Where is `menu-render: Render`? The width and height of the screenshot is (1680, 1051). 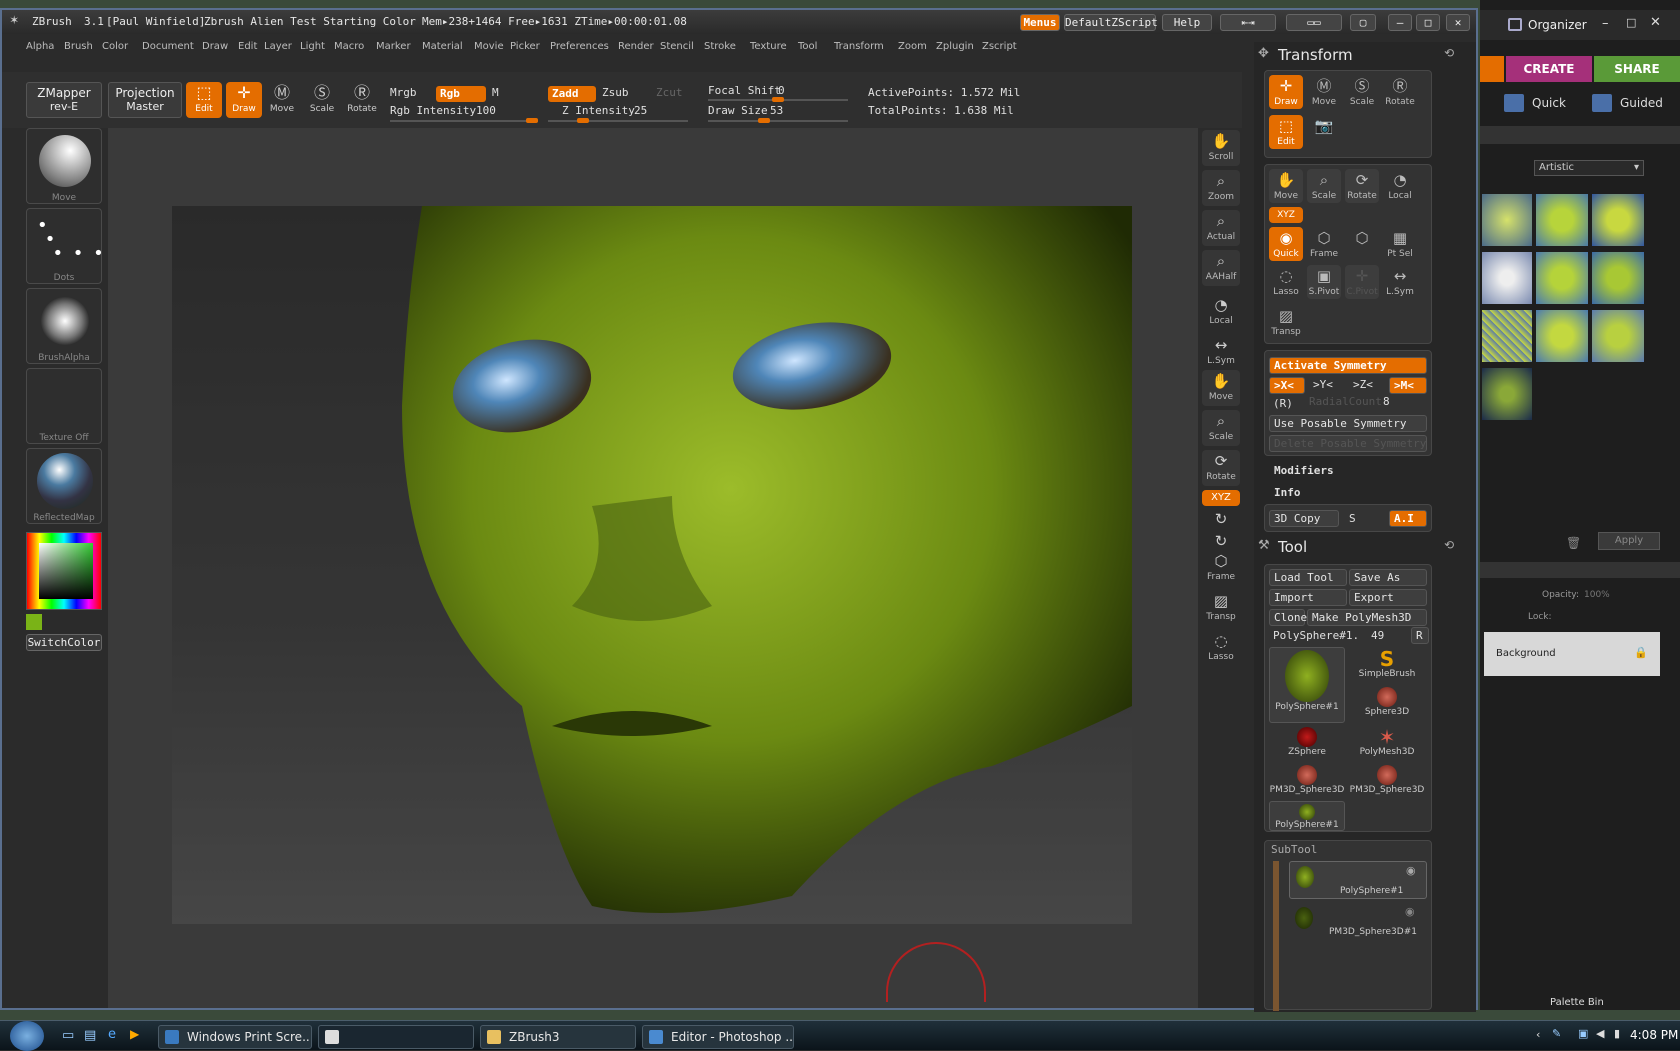
menu-render: Render is located at coordinates (636, 46).